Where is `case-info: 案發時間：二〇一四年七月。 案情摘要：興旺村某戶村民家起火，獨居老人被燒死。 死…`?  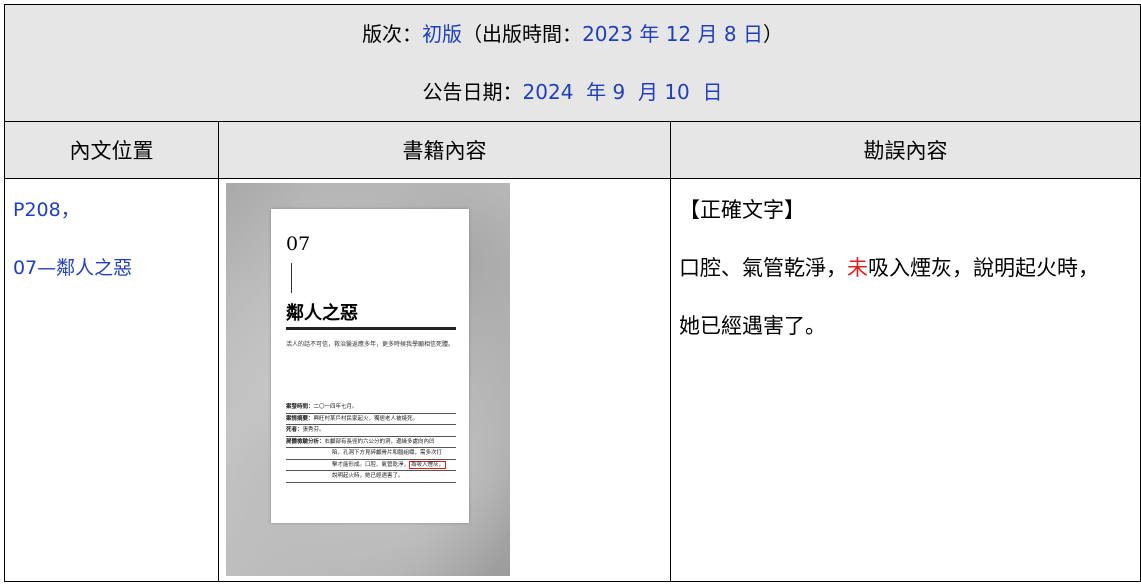 case-info: 案發時間：二〇一四年七月。 案情摘要：興旺村某戶村民家起火，獨居老人被燒死。 死… is located at coordinates (371, 442).